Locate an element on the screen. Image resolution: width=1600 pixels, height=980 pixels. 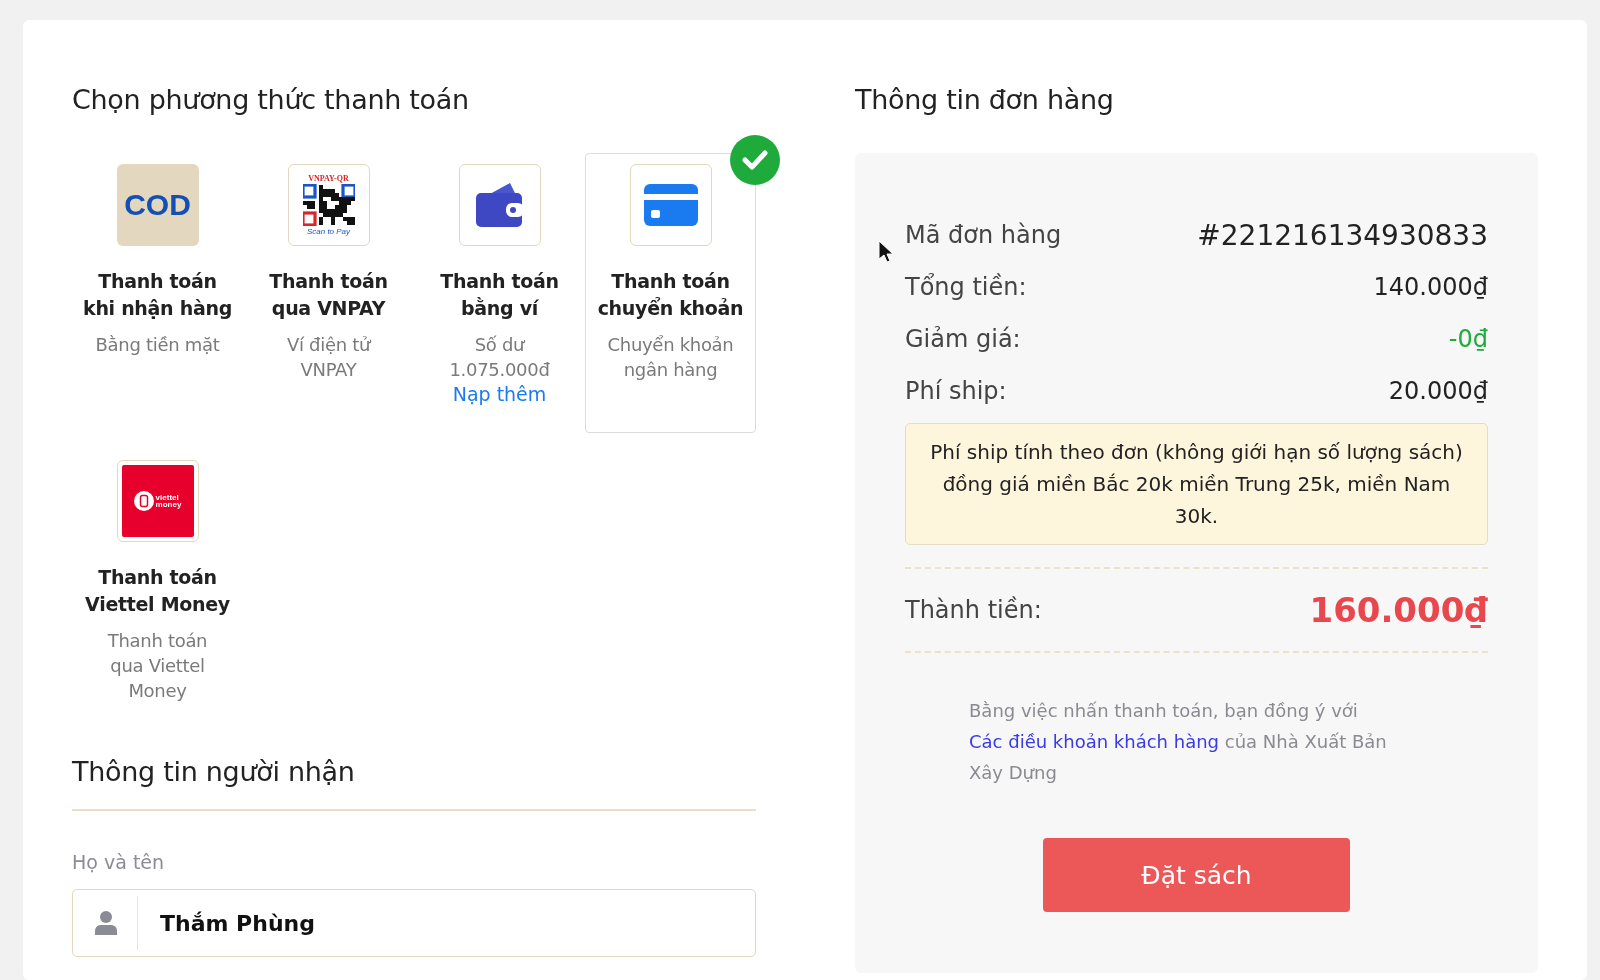
payment-option: VNPAY-QR Scan to Pay Thanh toán qua VNPAY Ví điện tử VNPAY is located at coordinates (328, 272).